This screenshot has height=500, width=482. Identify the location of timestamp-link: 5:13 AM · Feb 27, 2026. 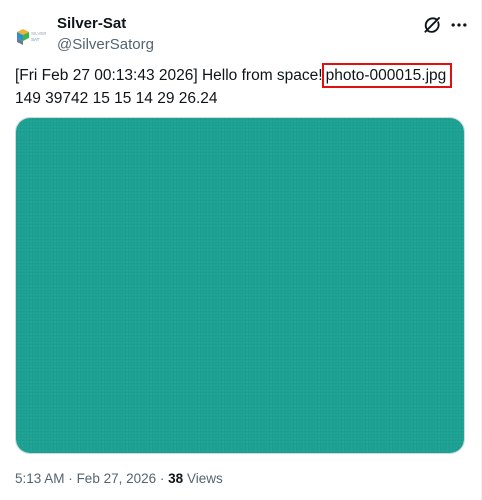
(85, 478).